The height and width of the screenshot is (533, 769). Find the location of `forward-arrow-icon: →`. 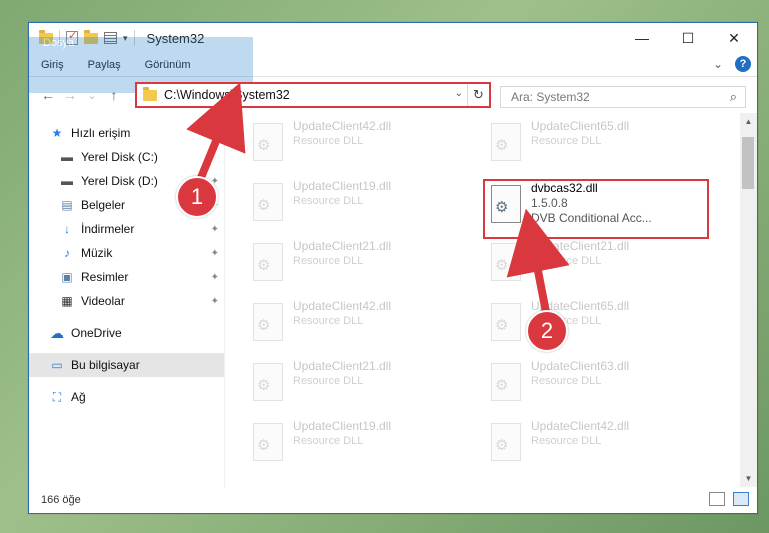

forward-arrow-icon: → is located at coordinates (70, 95).